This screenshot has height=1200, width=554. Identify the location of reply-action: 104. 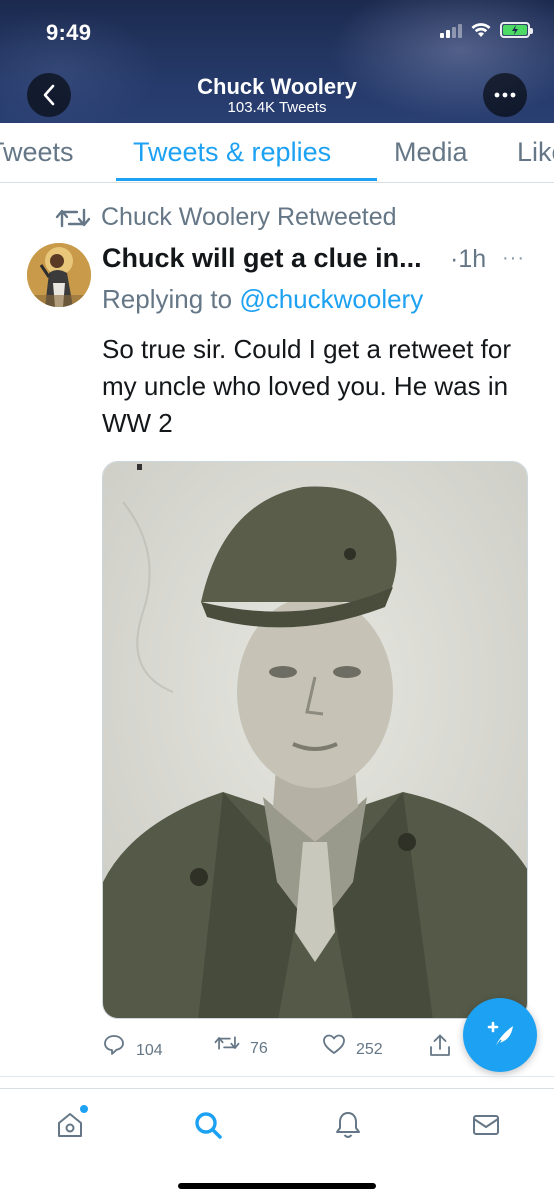
(132, 1046).